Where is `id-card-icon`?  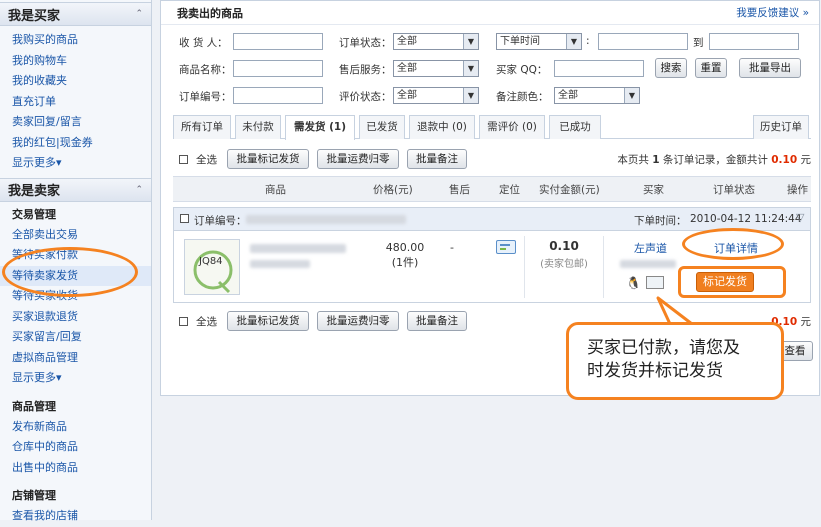
id-card-icon is located at coordinates (655, 282).